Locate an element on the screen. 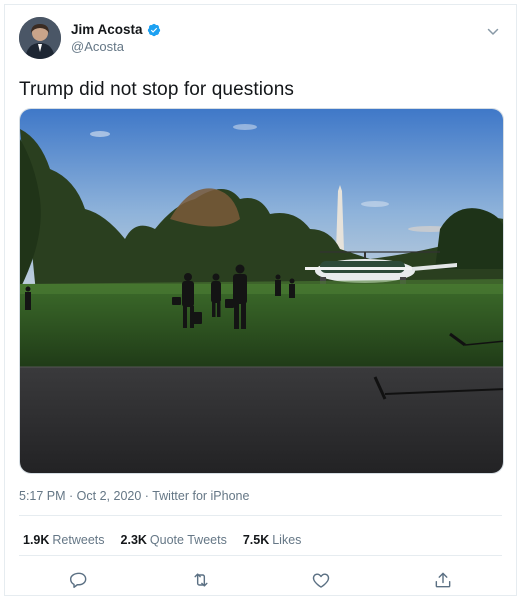 This screenshot has height=600, width=521. like-label: Likes is located at coordinates (287, 540).